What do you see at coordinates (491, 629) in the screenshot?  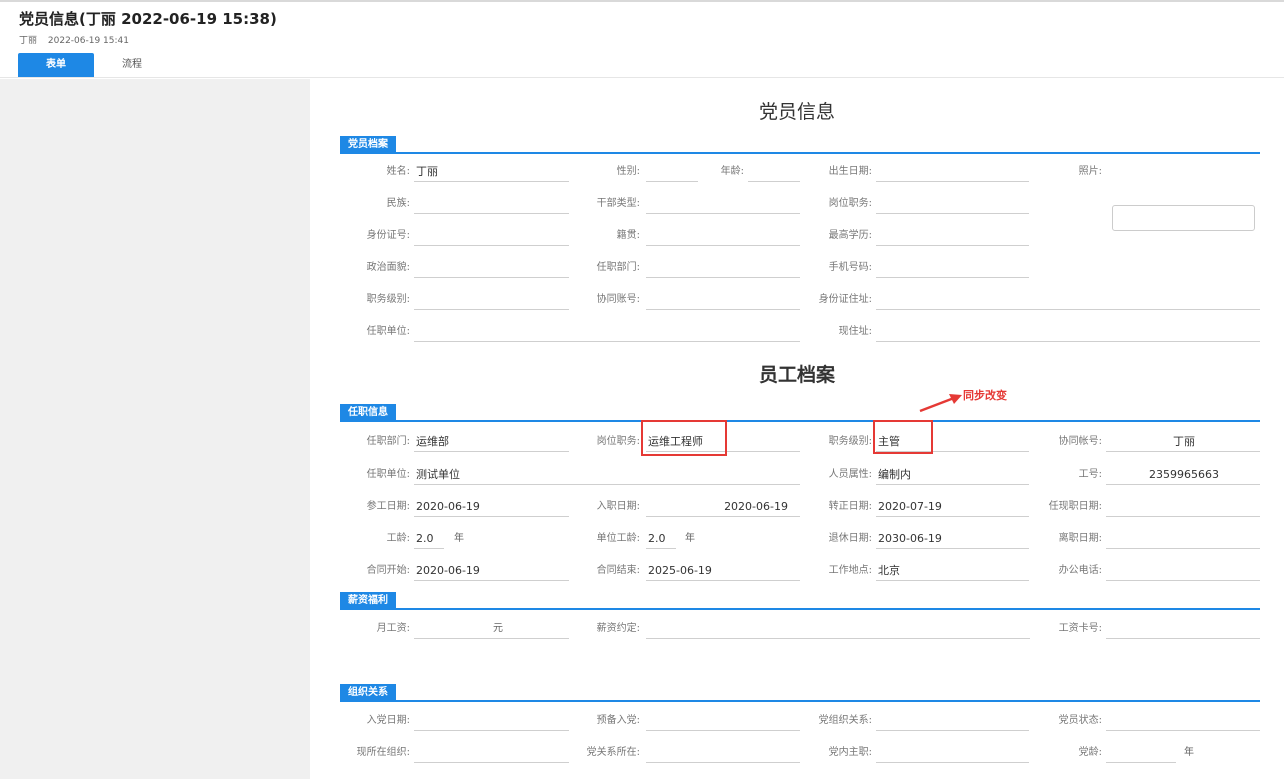 I see `monthly-wage-input` at bounding box center [491, 629].